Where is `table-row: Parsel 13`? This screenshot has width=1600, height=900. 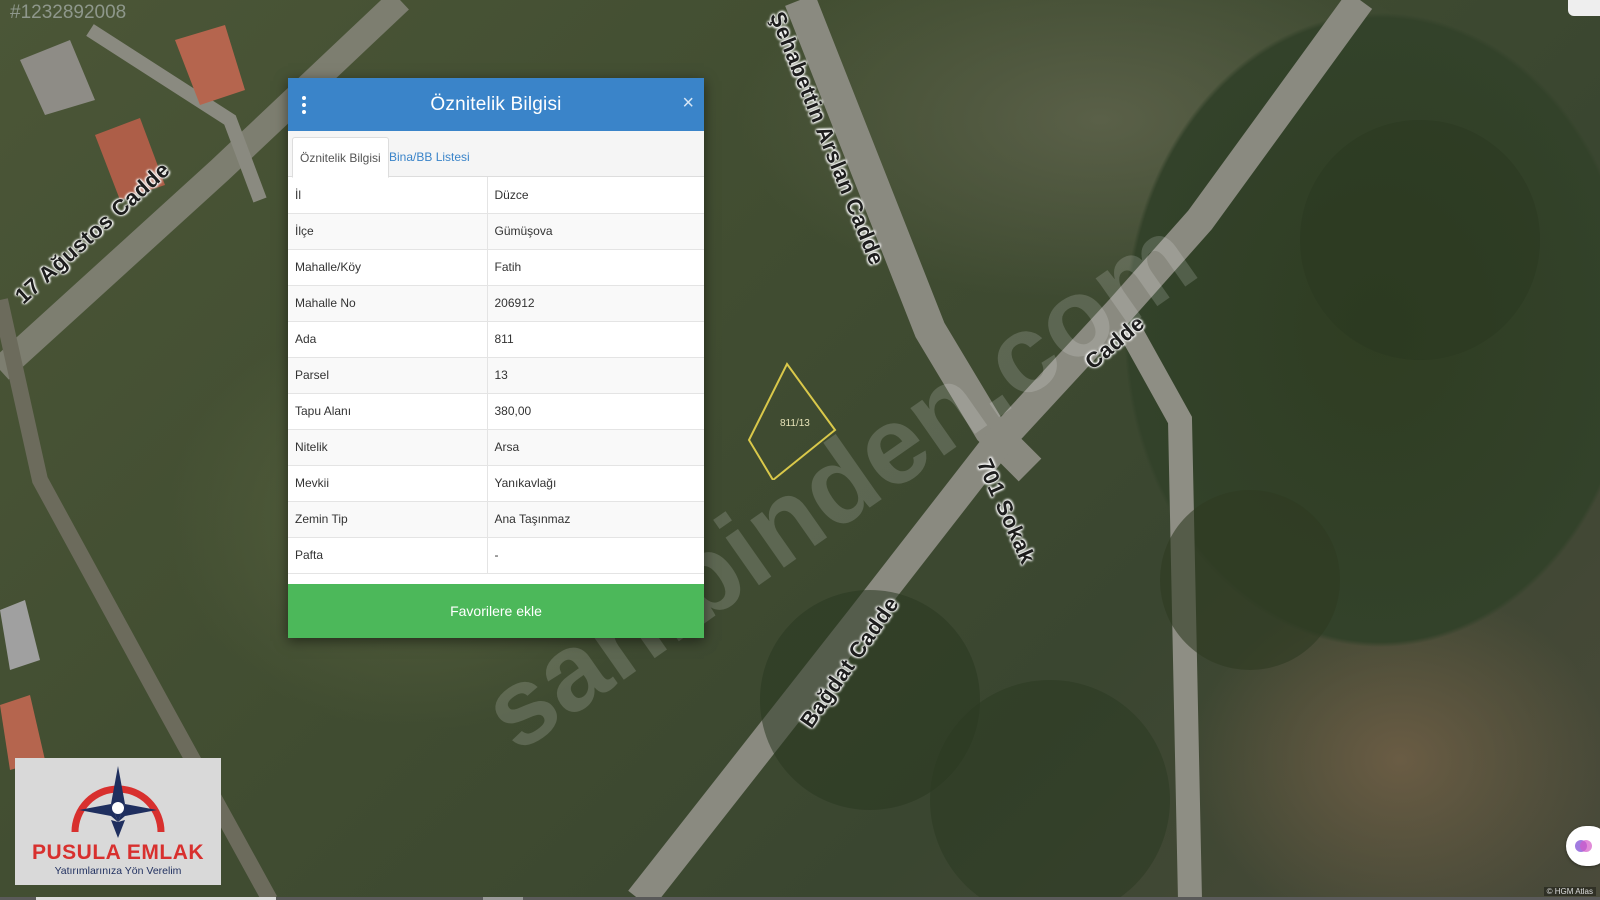
table-row: Parsel 13 is located at coordinates (496, 375).